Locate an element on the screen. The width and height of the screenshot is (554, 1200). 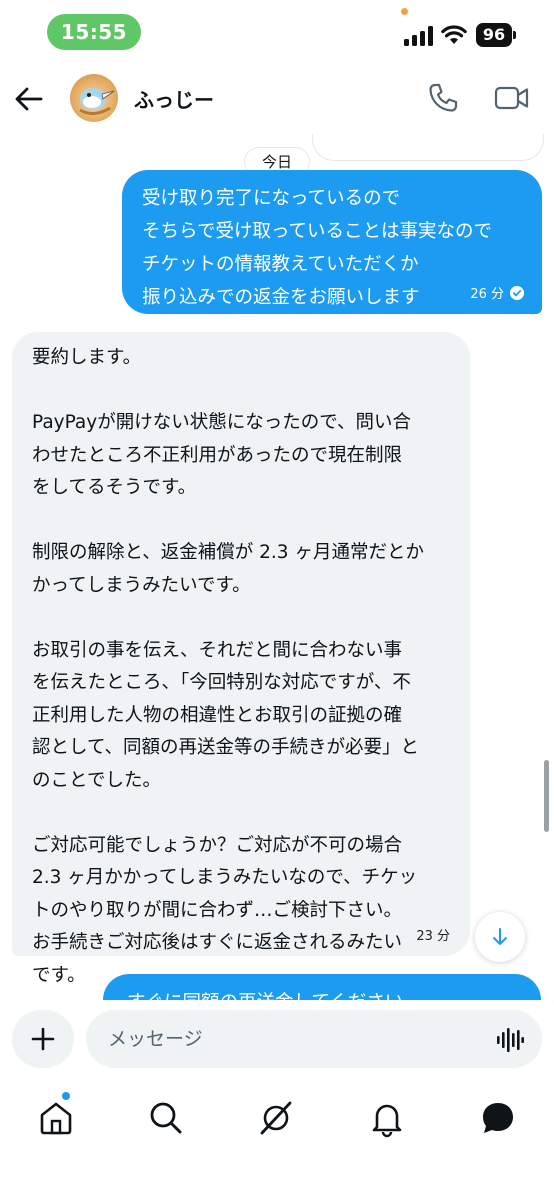
message-meta: 26 分 is located at coordinates (497, 292).